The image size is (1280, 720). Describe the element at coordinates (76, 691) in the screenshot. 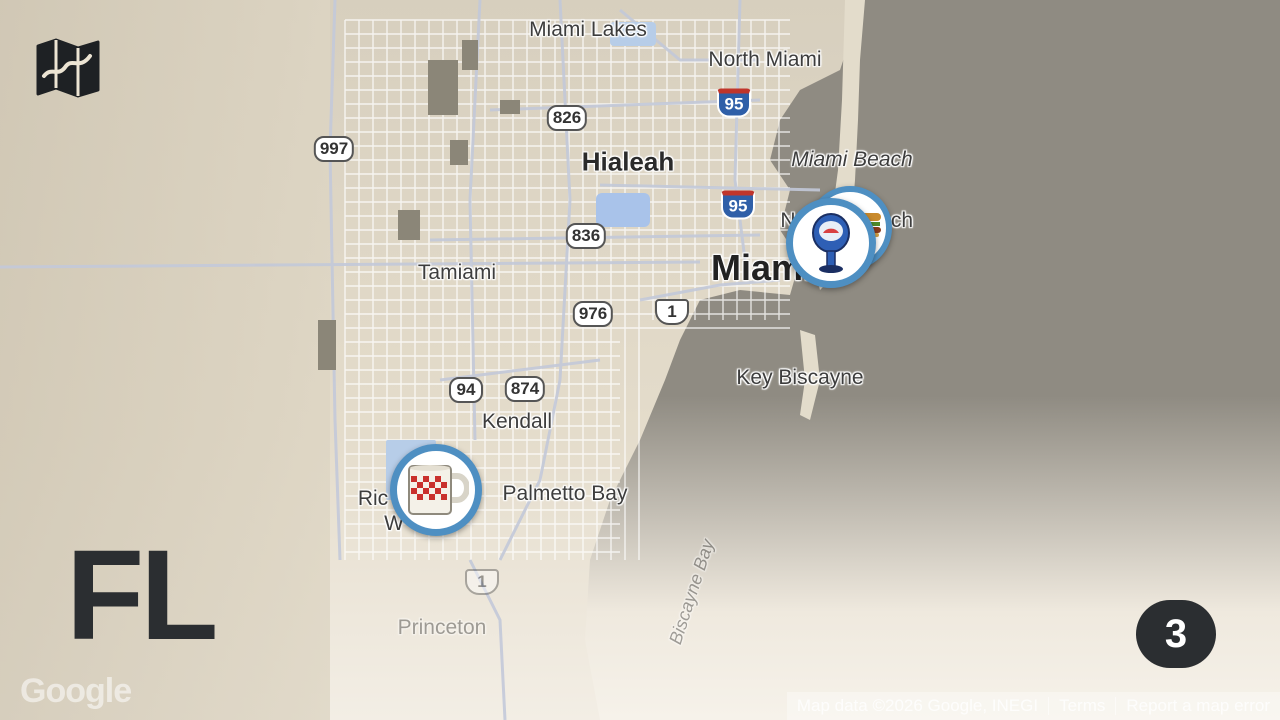

I see `google-logo: Google` at that location.